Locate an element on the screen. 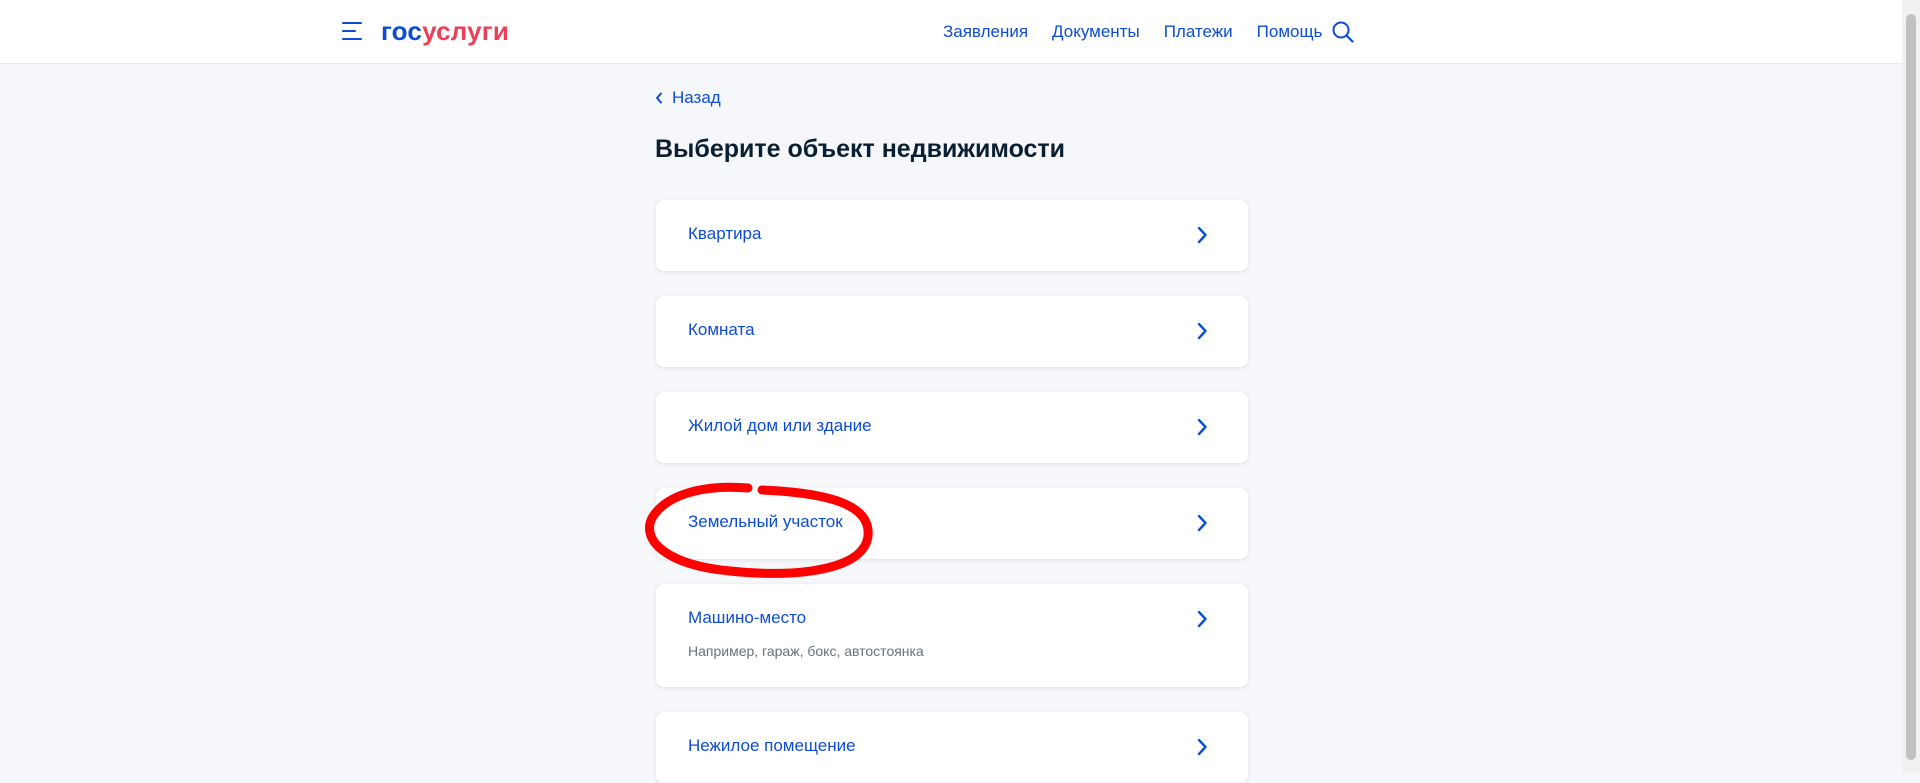  option-label: Земельный участок is located at coordinates (765, 521).